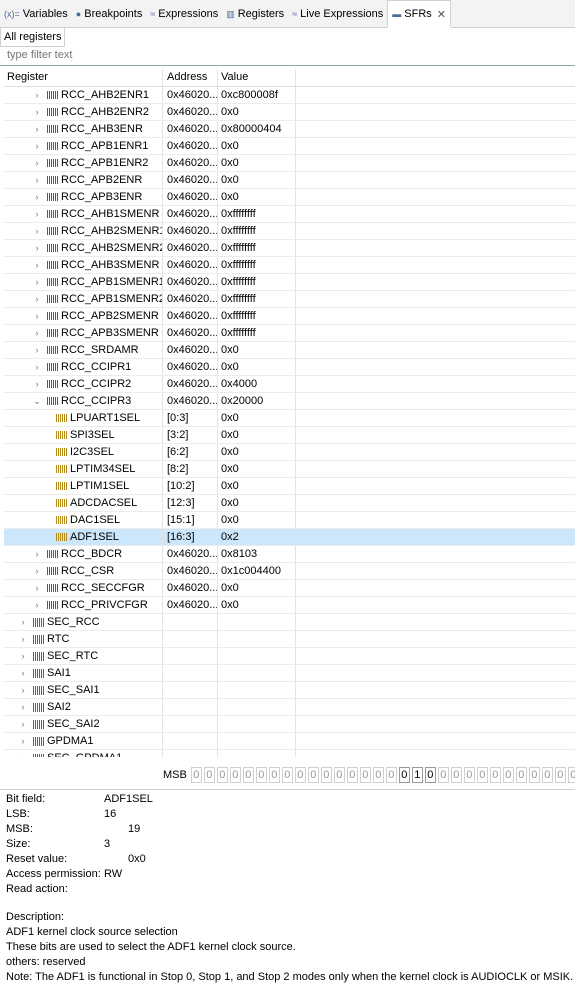 The height and width of the screenshot is (1000, 575). I want to click on table-row: › RTC, so click(289, 639).